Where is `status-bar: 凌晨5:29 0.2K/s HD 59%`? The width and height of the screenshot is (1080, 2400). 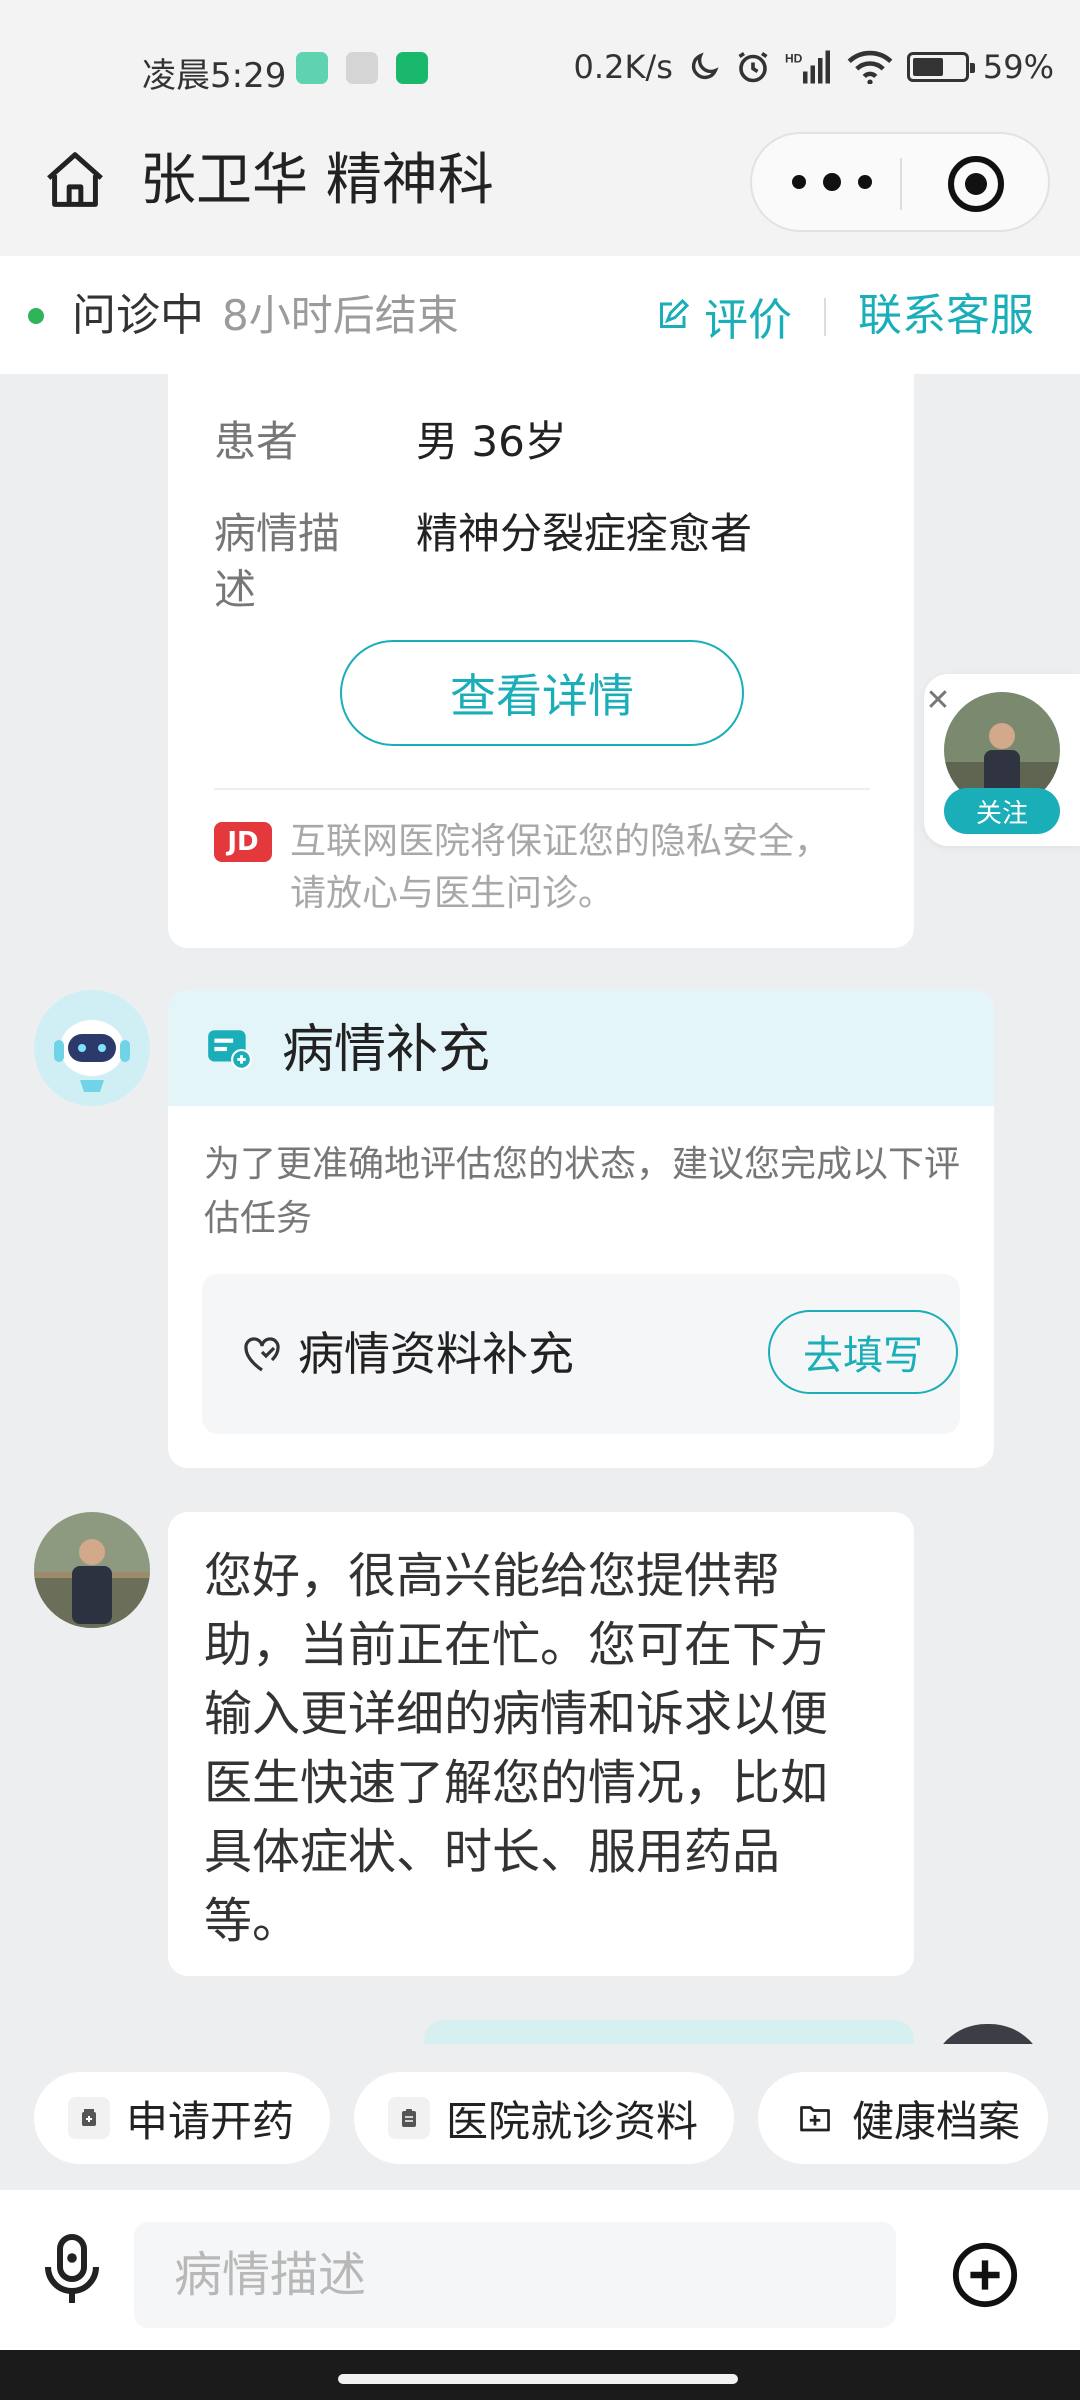
status-bar: 凌晨5:29 0.2K/s HD 59% is located at coordinates (540, 66).